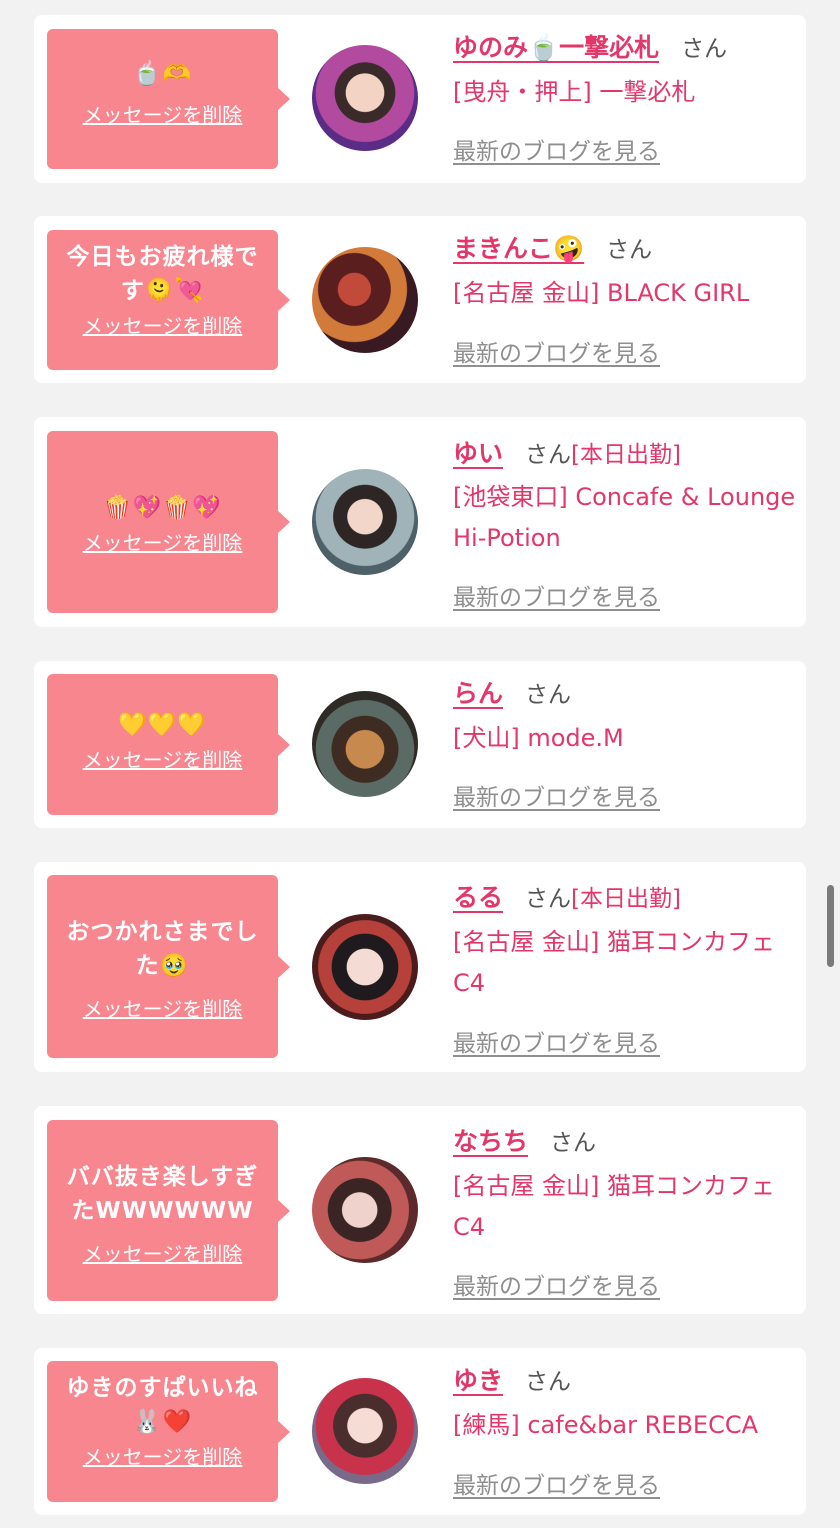 The height and width of the screenshot is (1528, 840). Describe the element at coordinates (490, 1141) in the screenshot. I see `cast-name-link: なちち` at that location.